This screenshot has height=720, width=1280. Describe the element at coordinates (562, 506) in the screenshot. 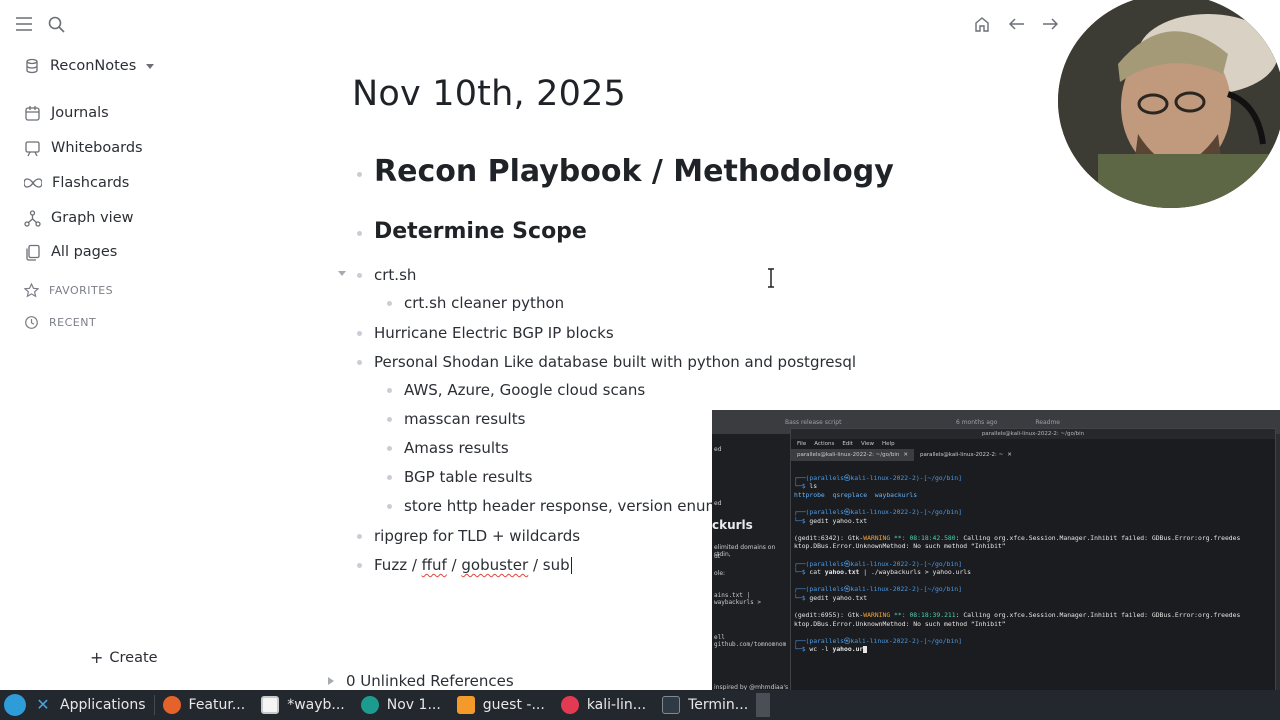

I see `block-text: store http header response, version enum` at that location.